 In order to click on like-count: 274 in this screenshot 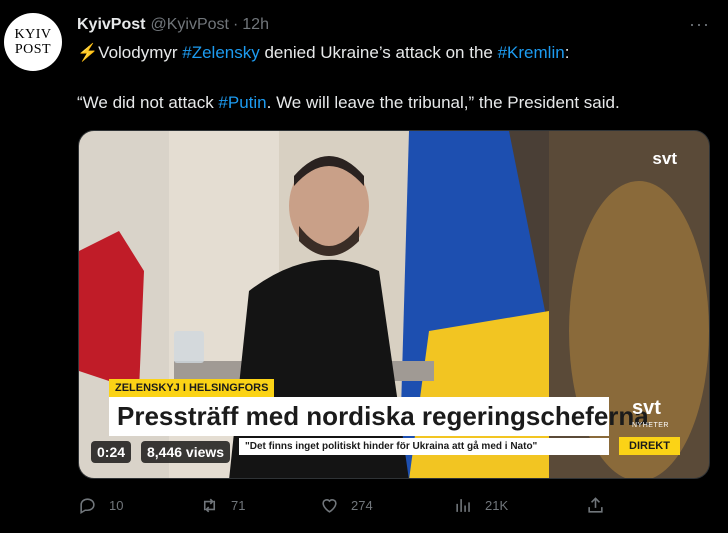, I will do `click(362, 505)`.